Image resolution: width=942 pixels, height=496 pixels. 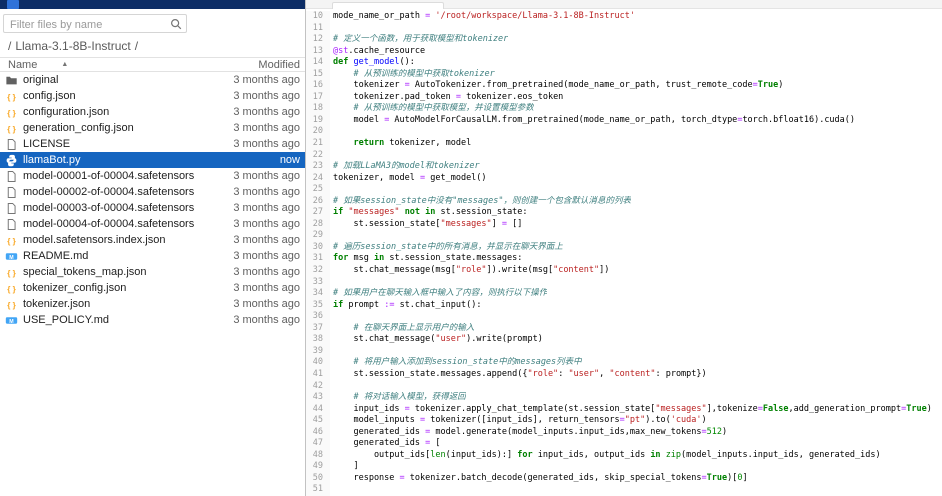 I want to click on code-line: 23 # 加载LLaMA3的model和tokenizer, so click(x=624, y=167).